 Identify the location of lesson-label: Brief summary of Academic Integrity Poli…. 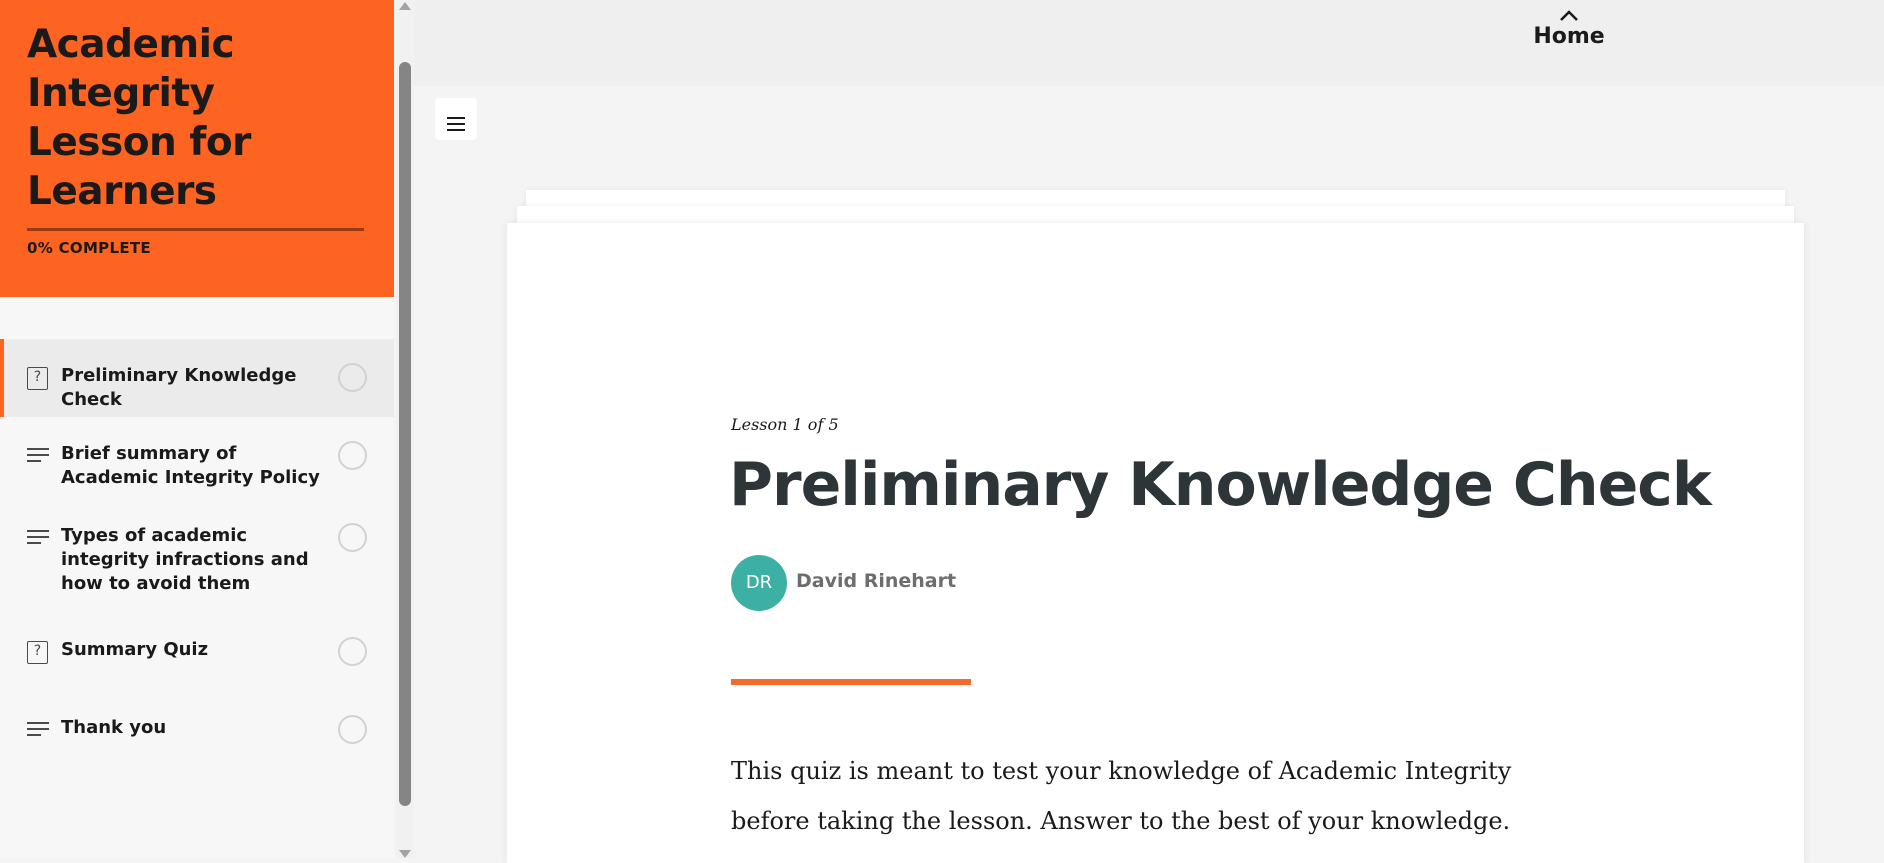
(190, 465).